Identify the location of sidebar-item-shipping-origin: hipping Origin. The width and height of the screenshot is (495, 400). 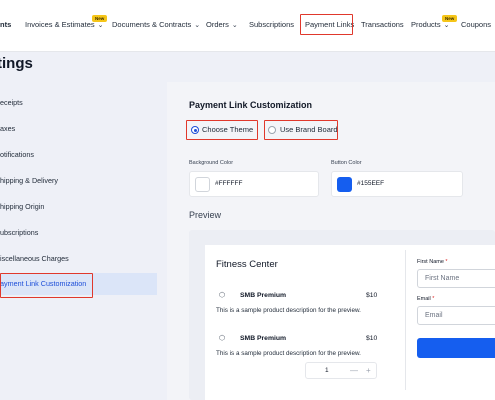
(78, 207).